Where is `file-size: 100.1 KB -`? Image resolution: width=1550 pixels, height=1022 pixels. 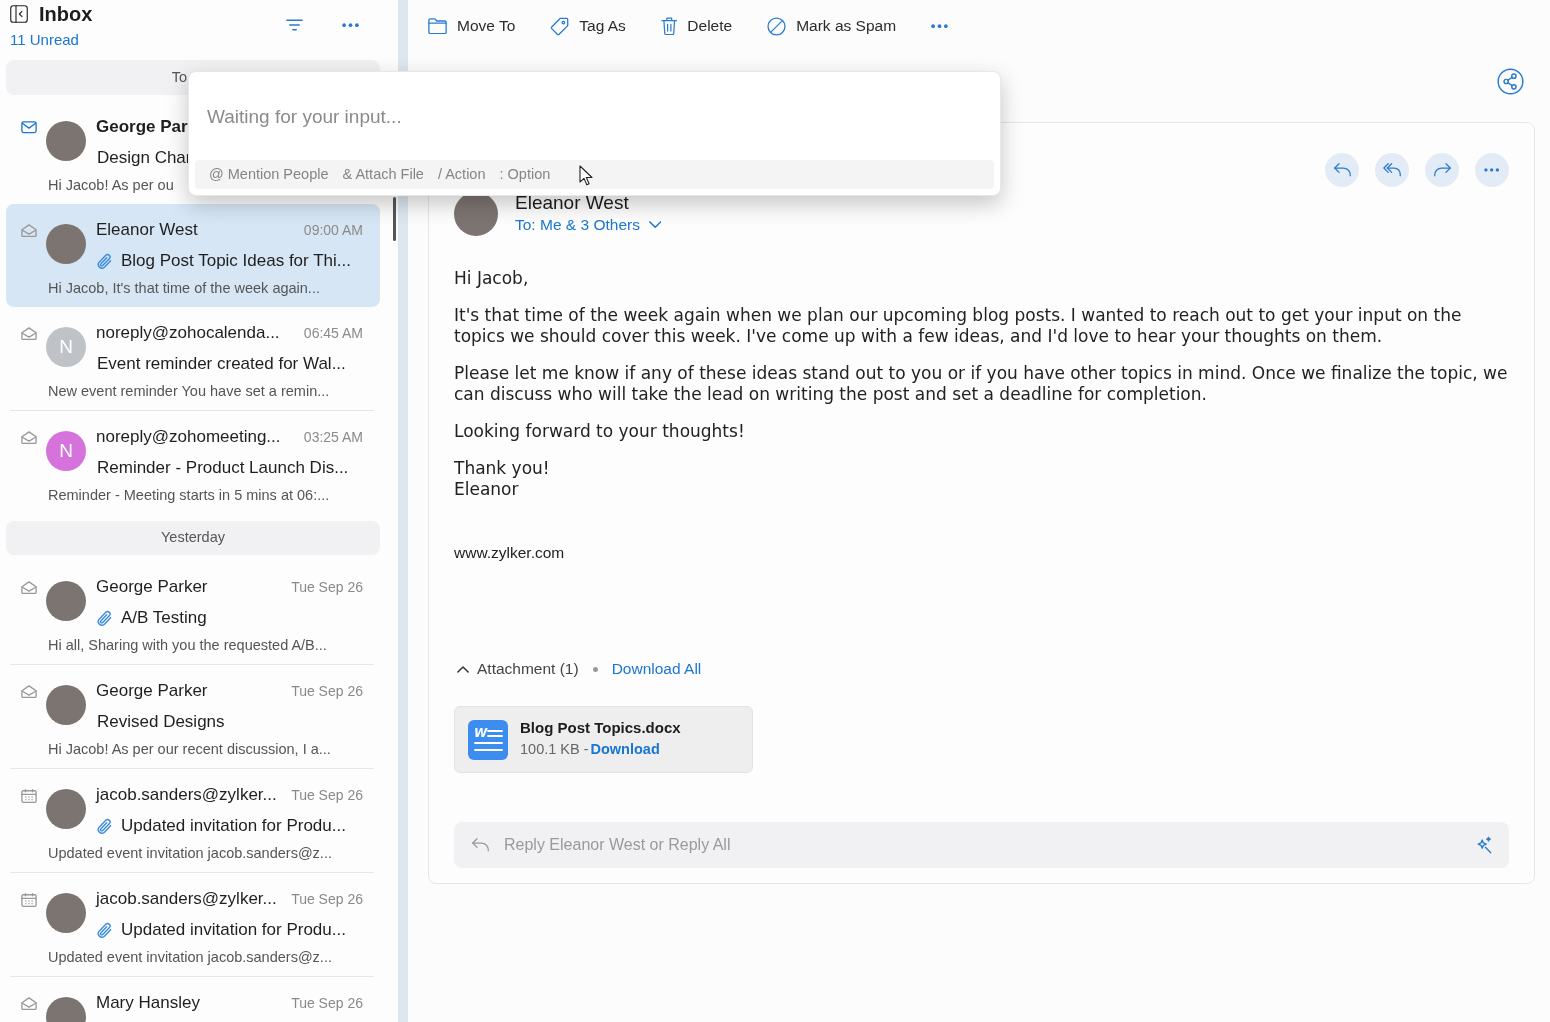
file-size: 100.1 KB - is located at coordinates (554, 749).